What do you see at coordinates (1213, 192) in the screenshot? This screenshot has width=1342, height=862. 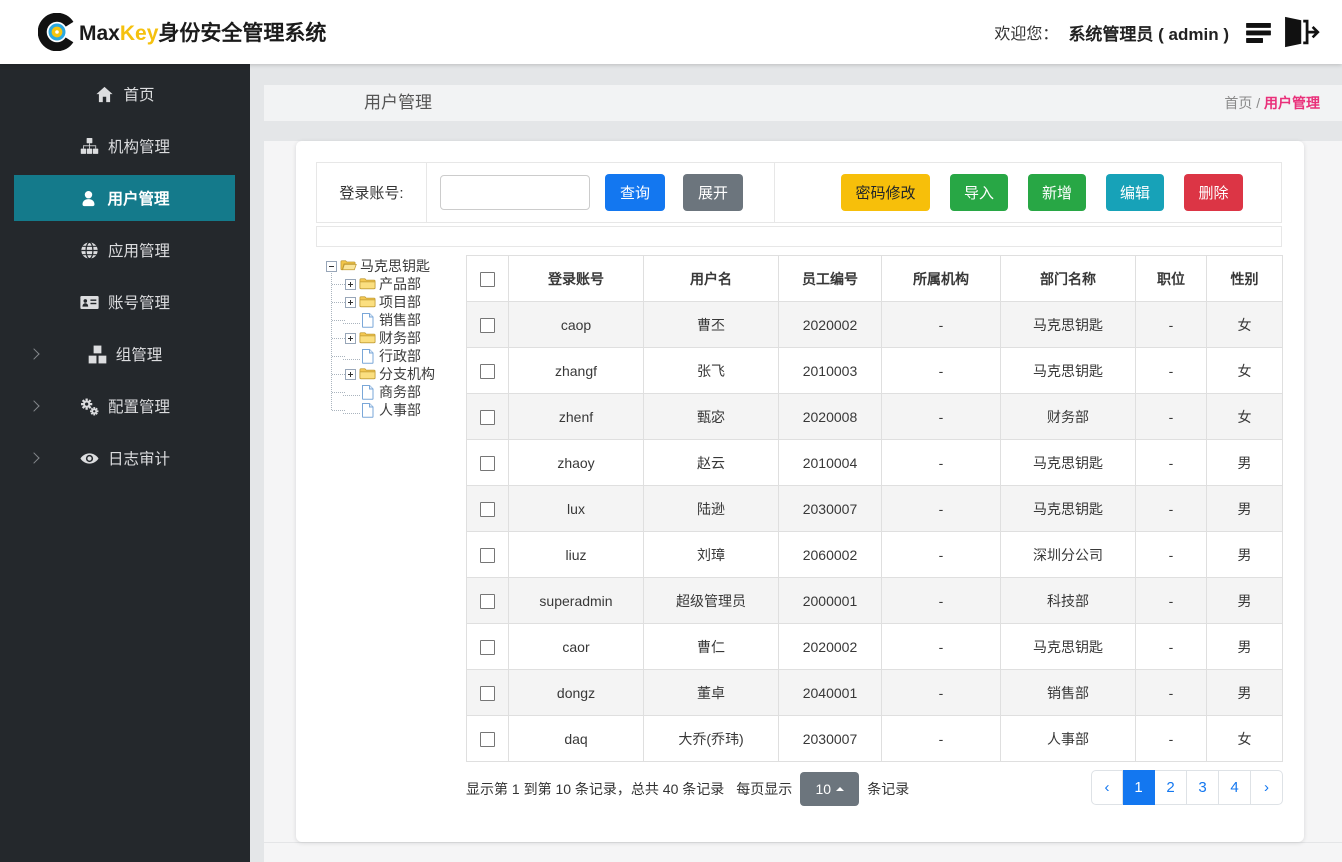 I see `delete-button: 删除` at bounding box center [1213, 192].